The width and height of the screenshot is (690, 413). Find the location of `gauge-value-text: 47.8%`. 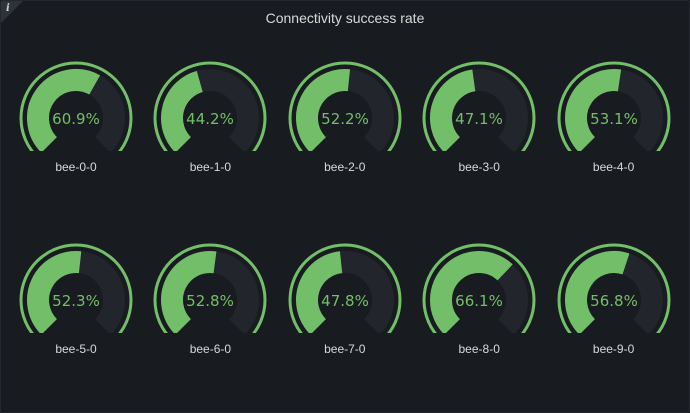

gauge-value-text: 47.8% is located at coordinates (345, 301).